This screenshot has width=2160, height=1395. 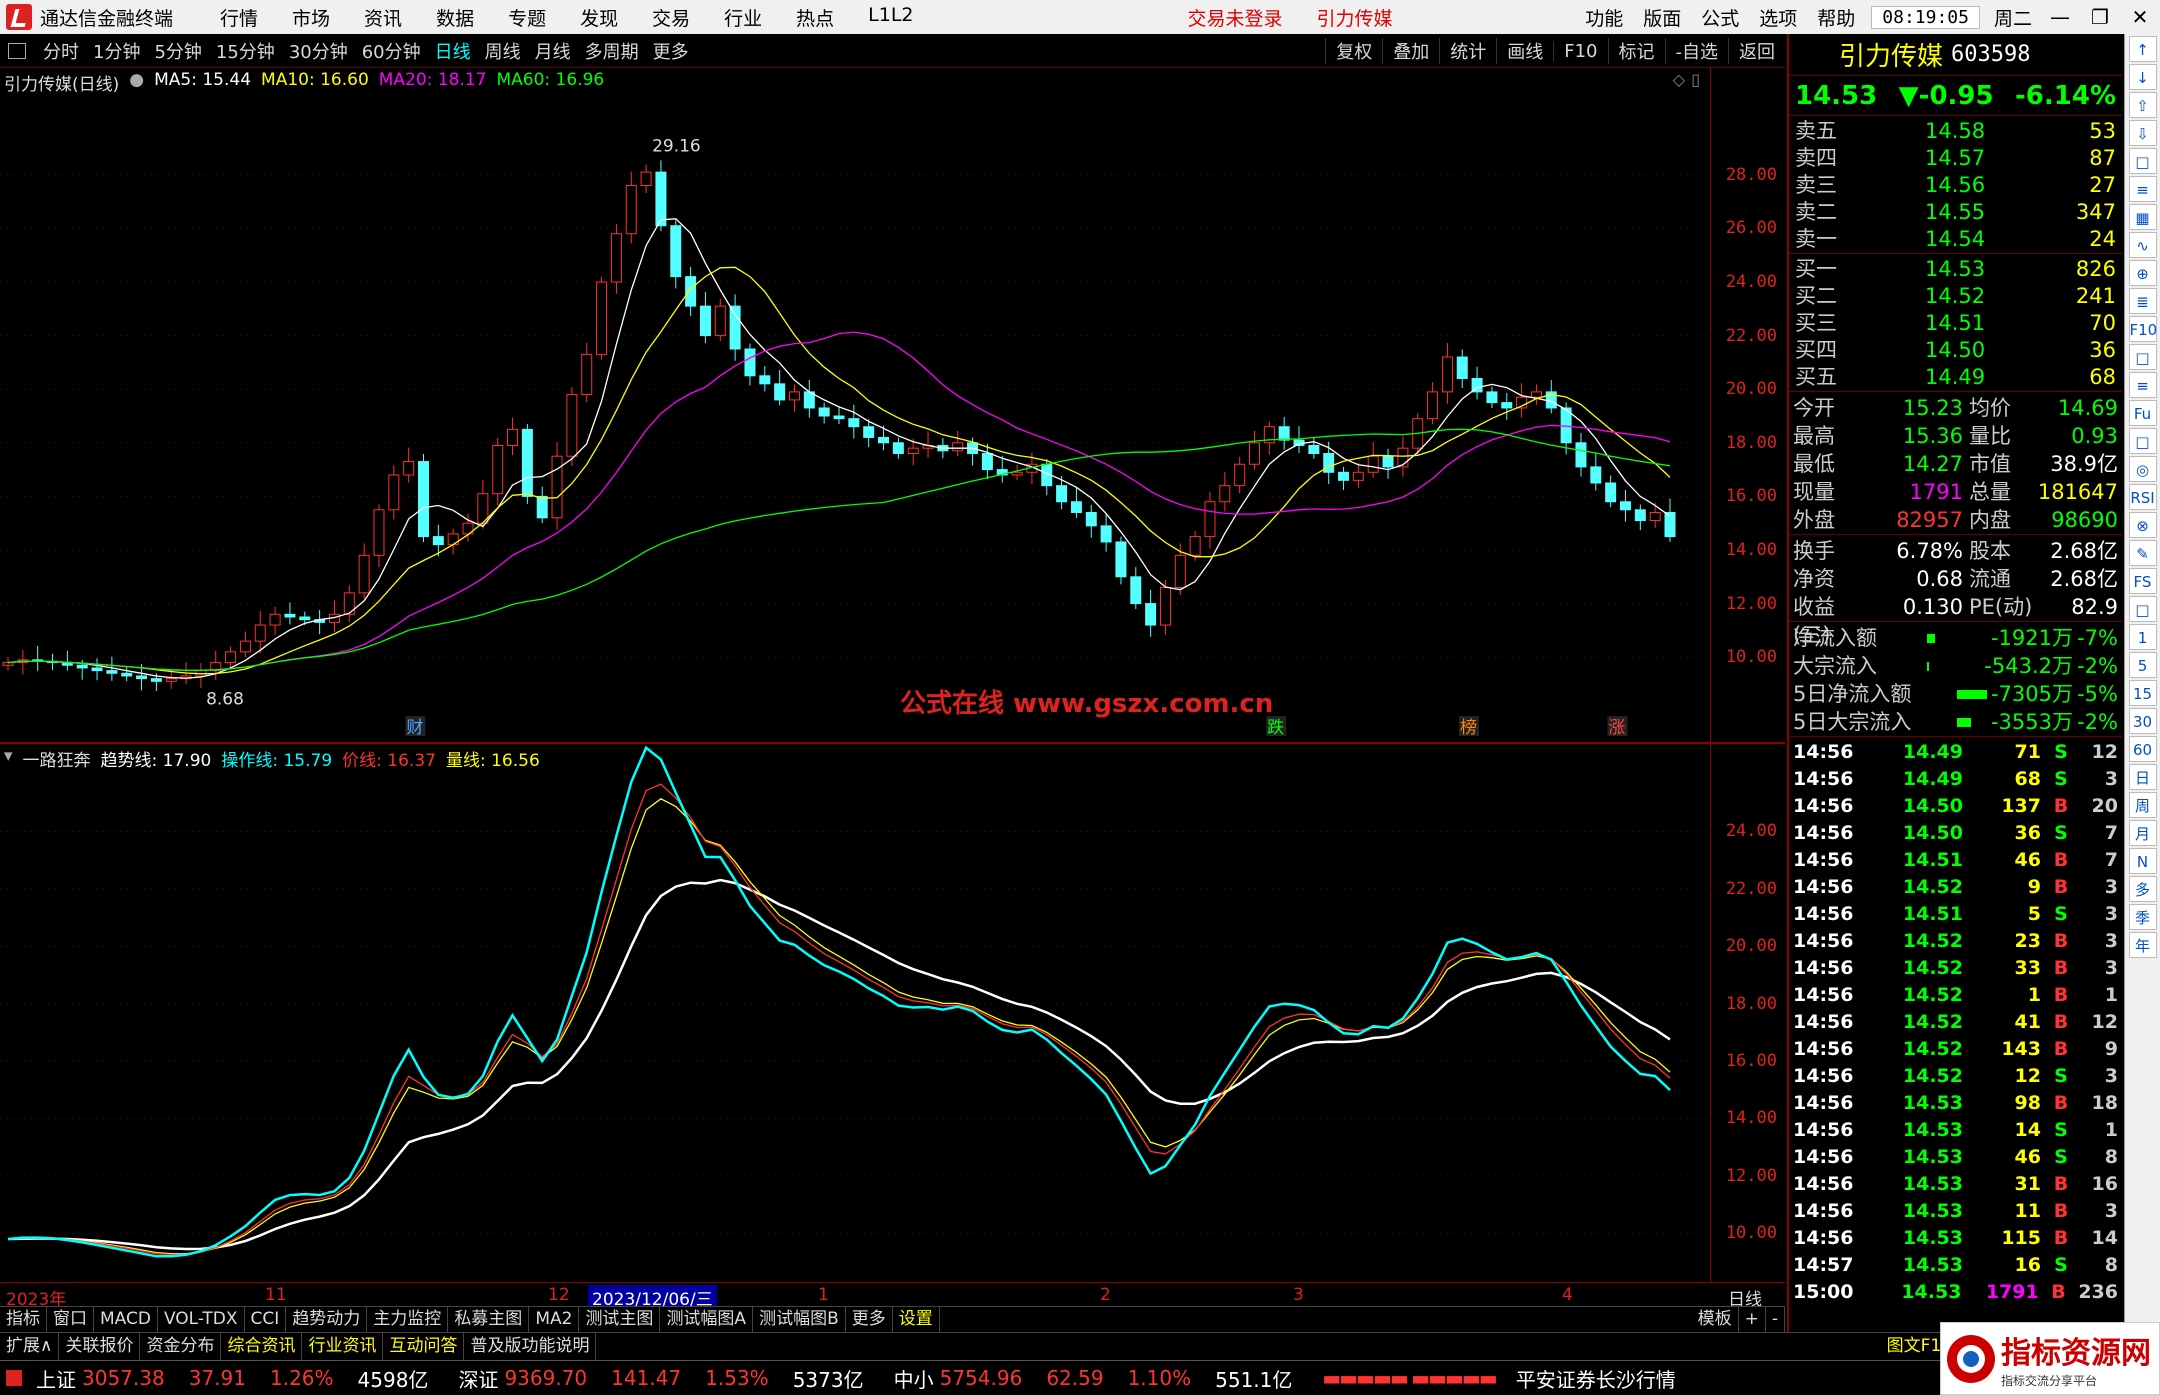 What do you see at coordinates (1955, 269) in the screenshot?
I see `buys-row: 买一 14.53 826` at bounding box center [1955, 269].